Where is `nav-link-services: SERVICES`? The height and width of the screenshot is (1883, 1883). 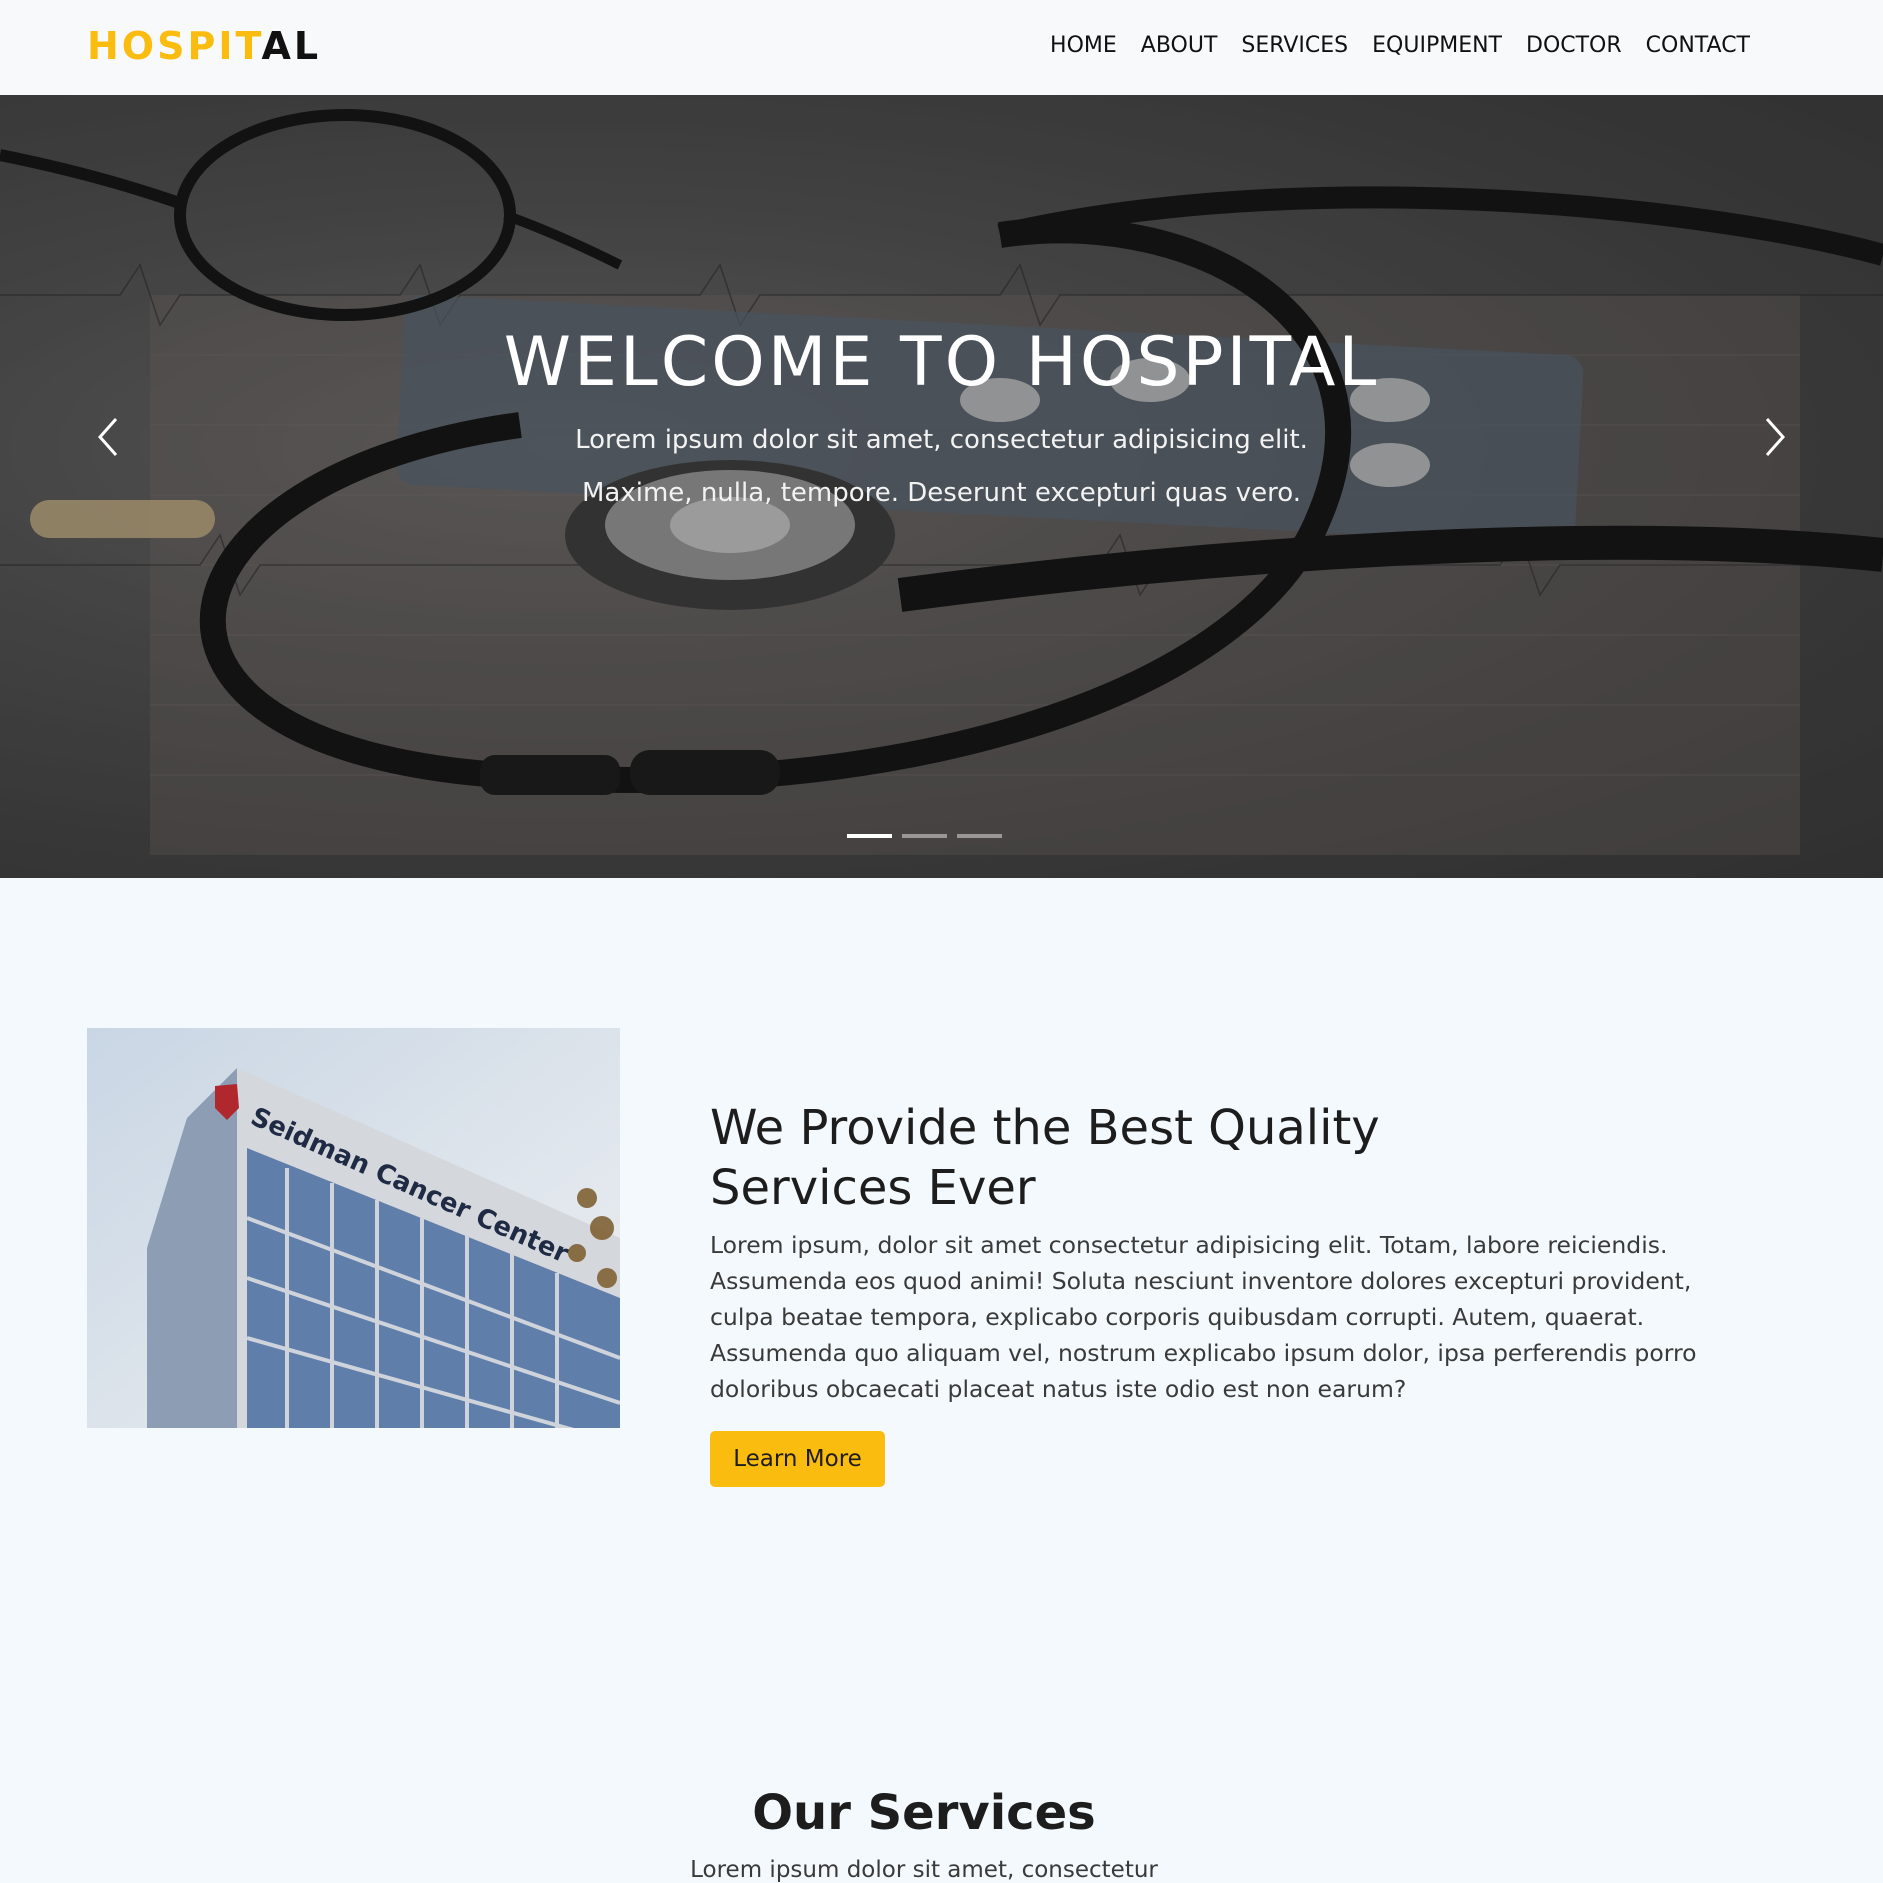
nav-link-services: SERVICES is located at coordinates (1294, 45).